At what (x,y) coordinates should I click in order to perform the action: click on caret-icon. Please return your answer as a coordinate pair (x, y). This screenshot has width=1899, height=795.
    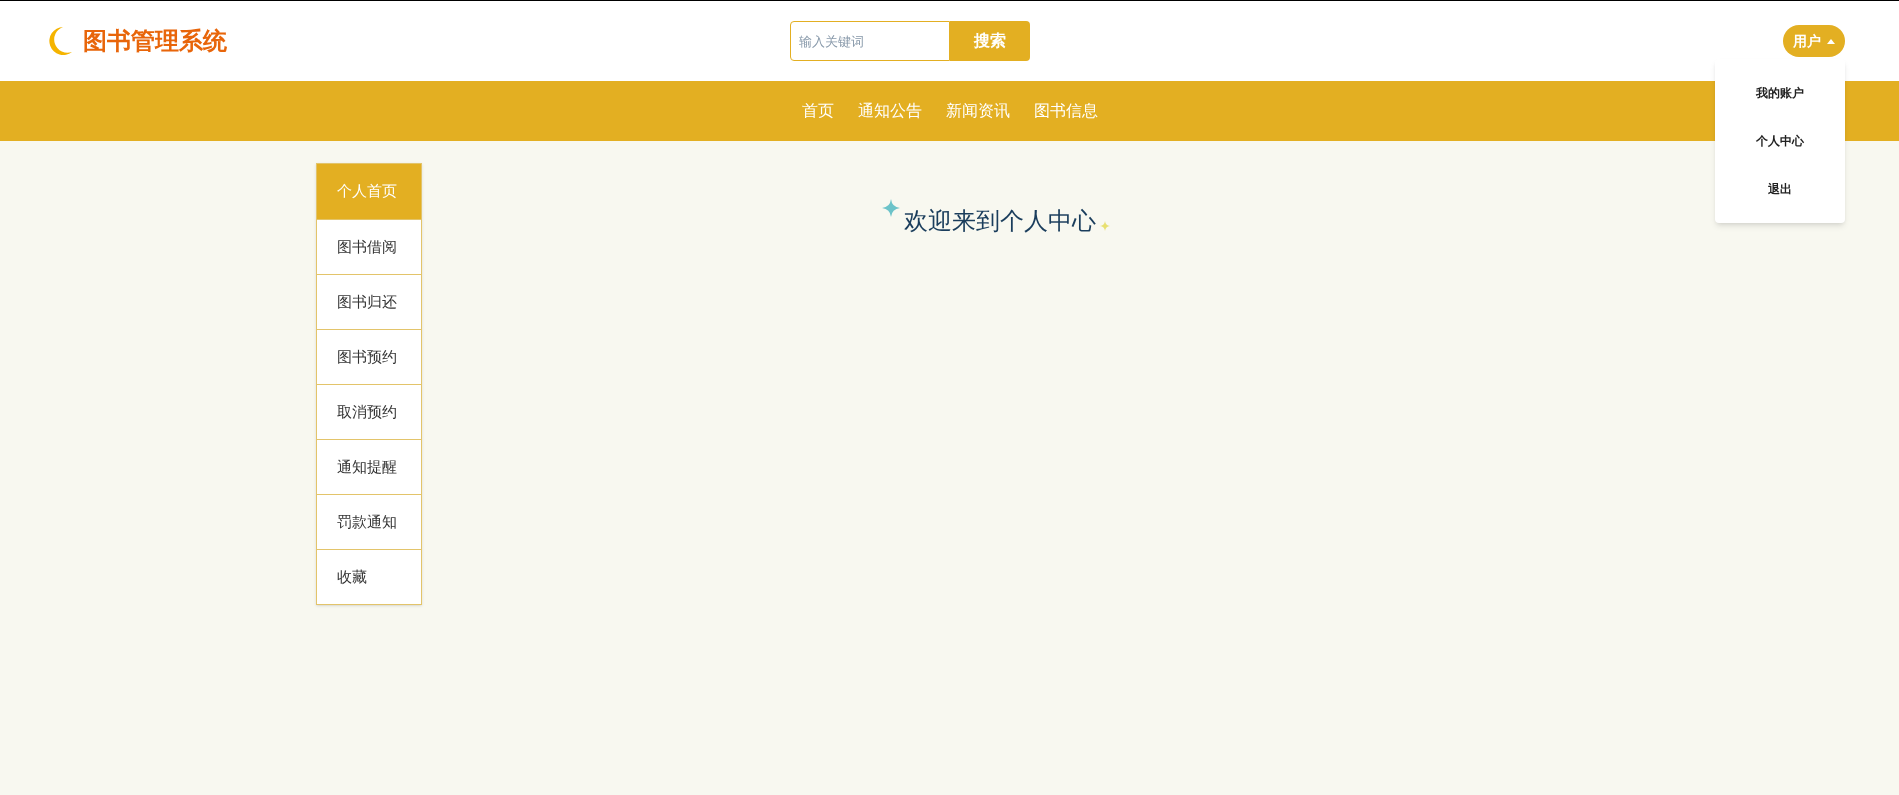
    Looking at the image, I should click on (1831, 41).